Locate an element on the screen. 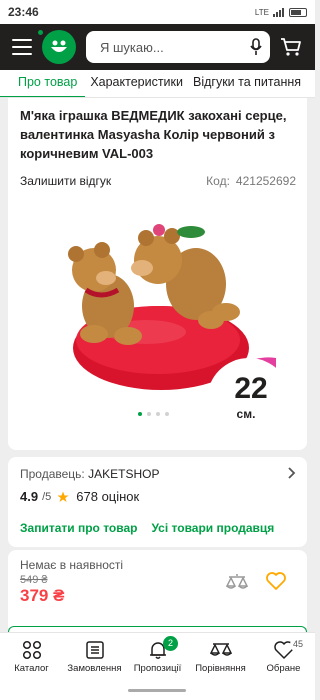 The height and width of the screenshot is (700, 320). tab-about: Про товар is located at coordinates (43, 83).